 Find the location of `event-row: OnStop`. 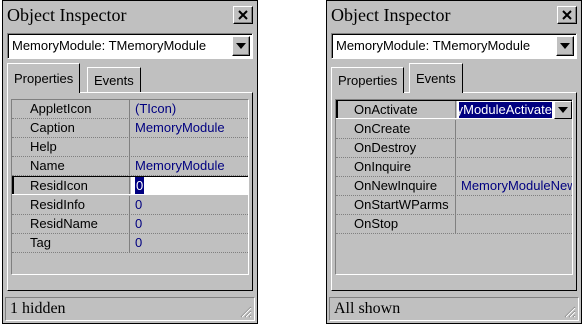

event-row: OnStop is located at coordinates (454, 224).